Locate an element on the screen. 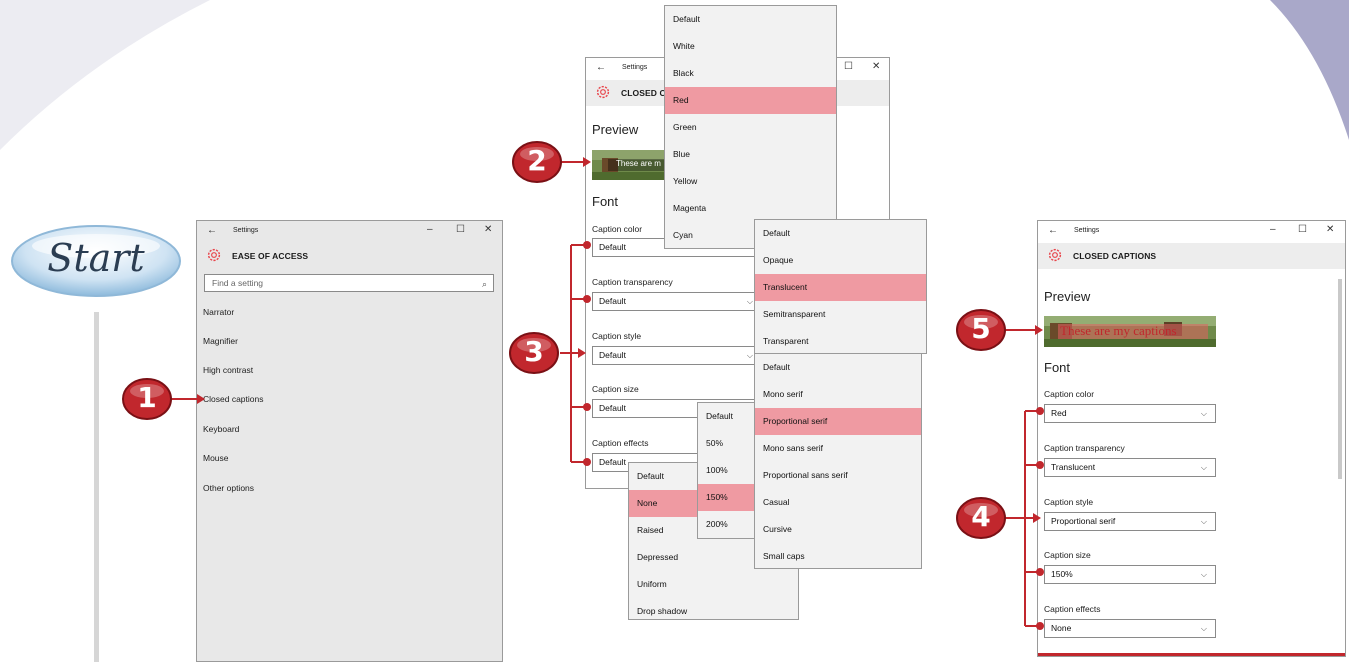  caption-color-select: Red ⌵ is located at coordinates (1130, 413).